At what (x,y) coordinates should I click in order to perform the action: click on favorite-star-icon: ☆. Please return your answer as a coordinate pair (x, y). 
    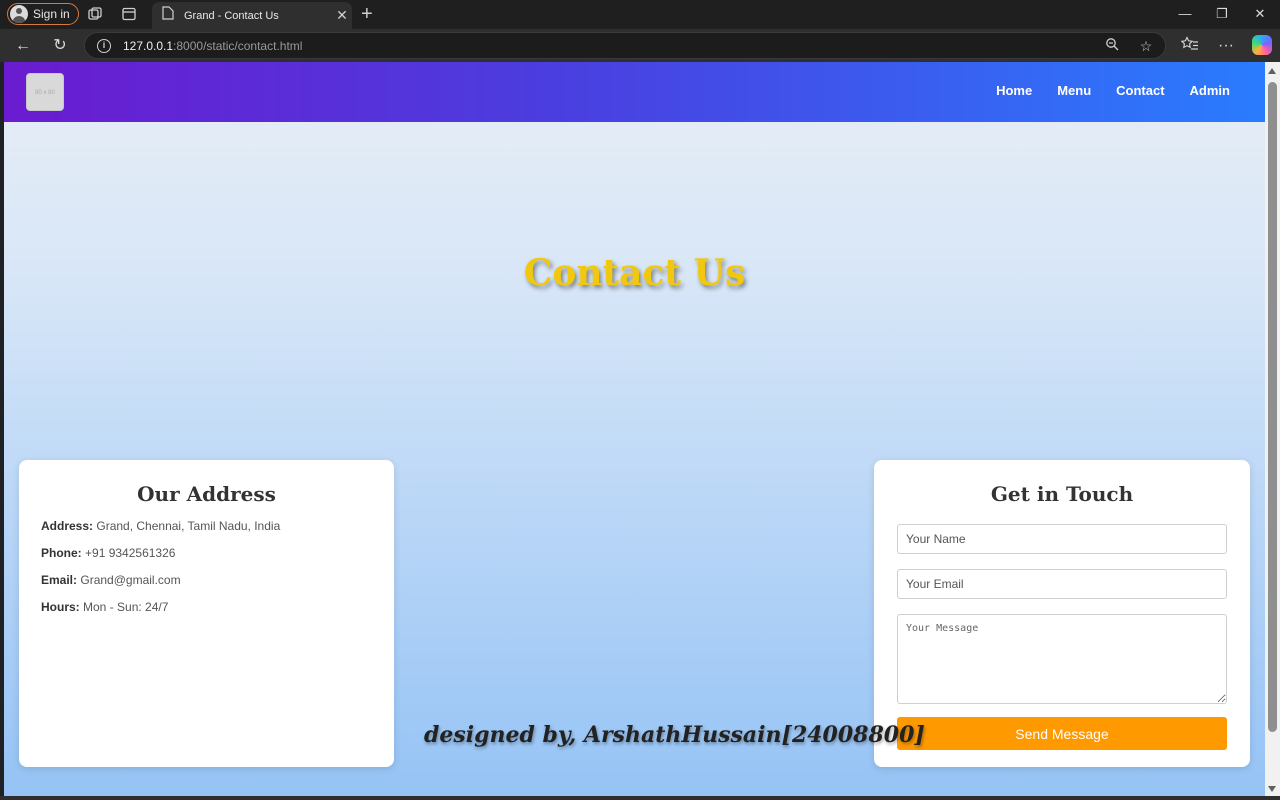
    Looking at the image, I should click on (1146, 46).